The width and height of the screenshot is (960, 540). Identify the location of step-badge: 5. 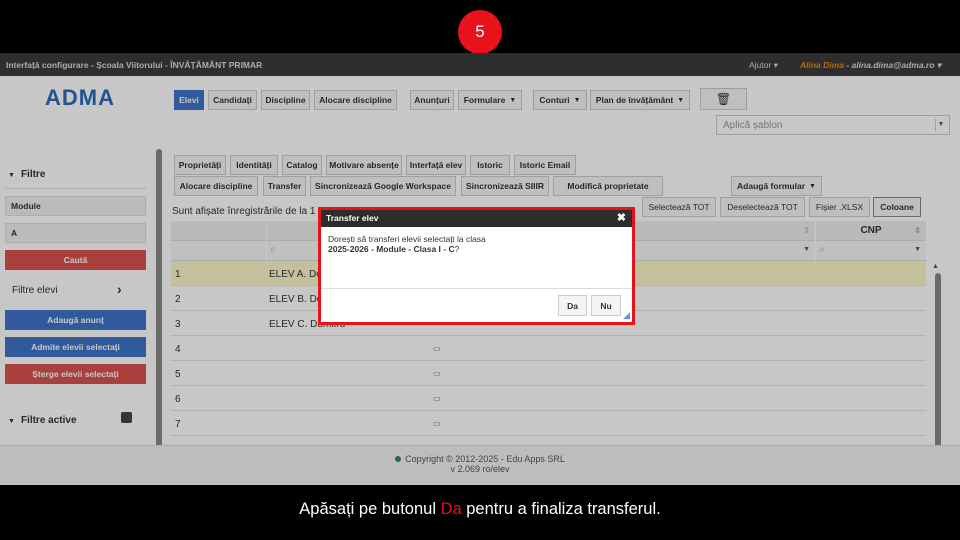
(480, 32).